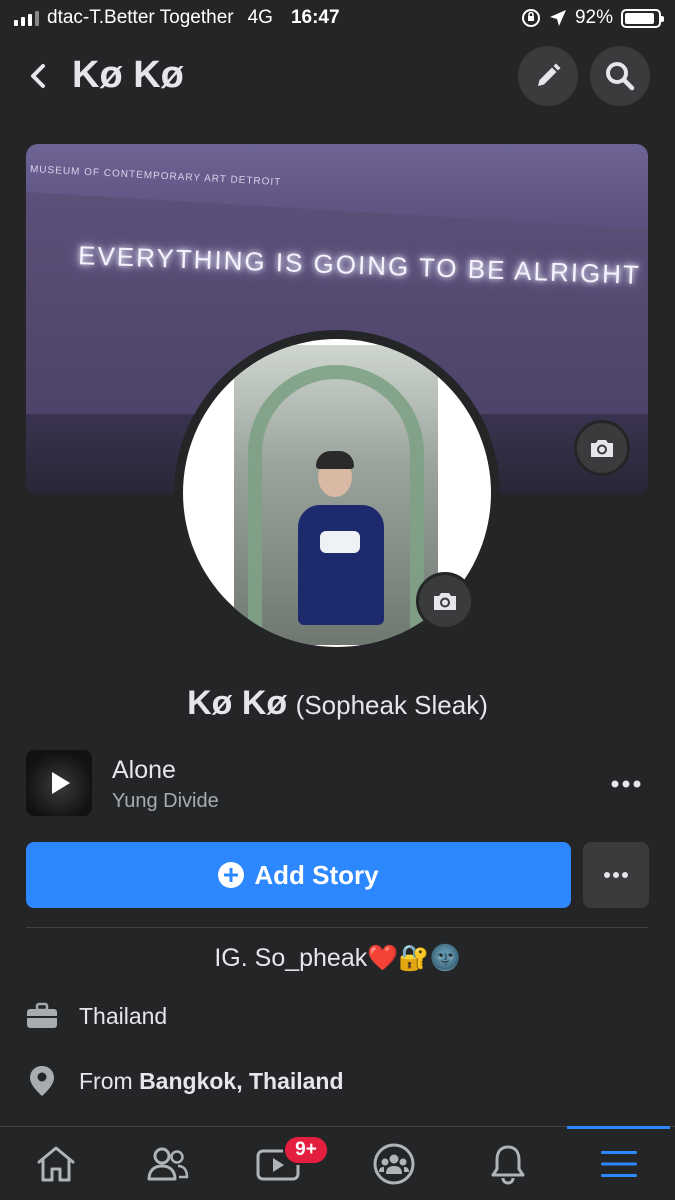 The height and width of the screenshot is (1200, 675). I want to click on search-icon, so click(620, 76).